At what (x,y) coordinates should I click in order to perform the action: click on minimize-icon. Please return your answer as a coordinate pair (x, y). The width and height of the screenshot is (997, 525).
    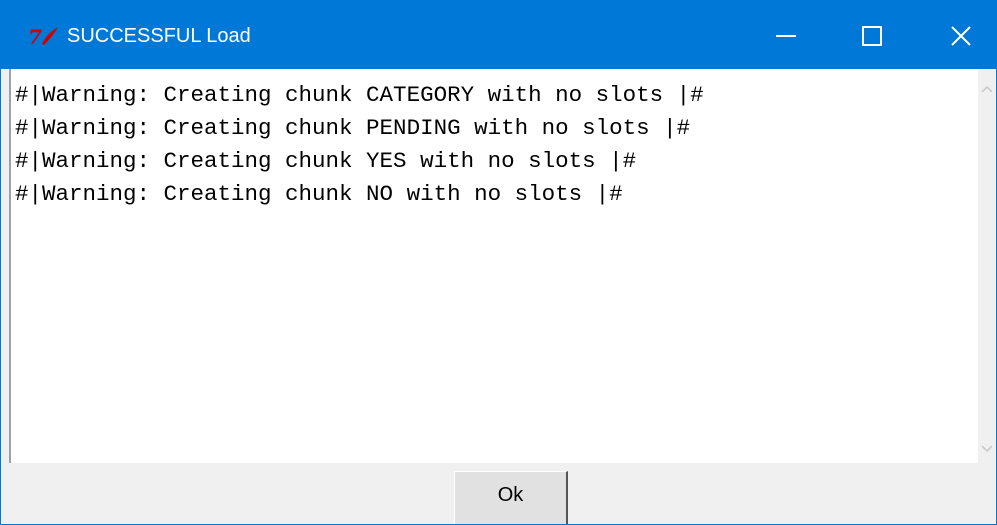
    Looking at the image, I should click on (786, 36).